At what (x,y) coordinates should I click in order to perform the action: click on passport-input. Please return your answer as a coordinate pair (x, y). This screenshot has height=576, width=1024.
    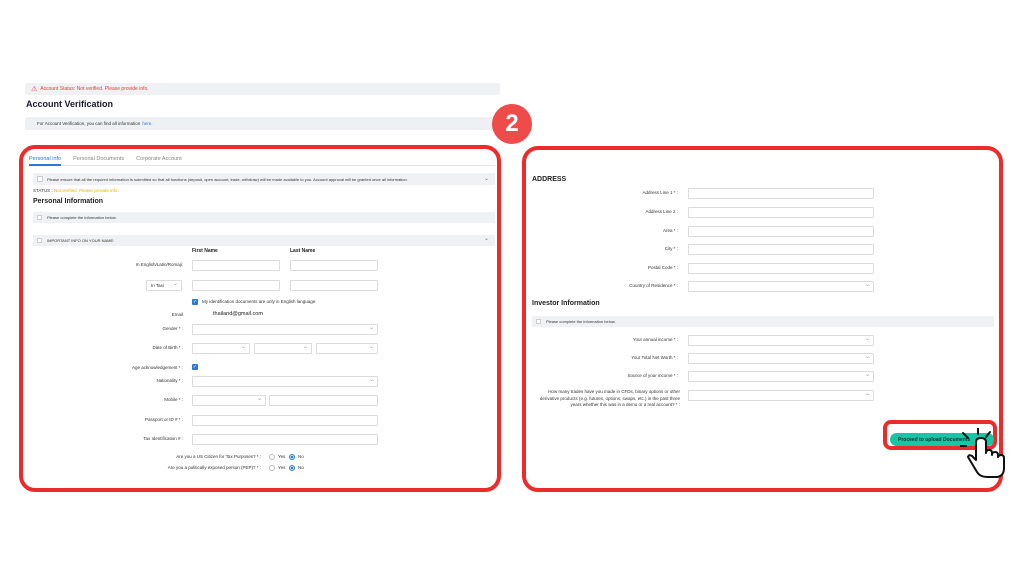
    Looking at the image, I should click on (285, 420).